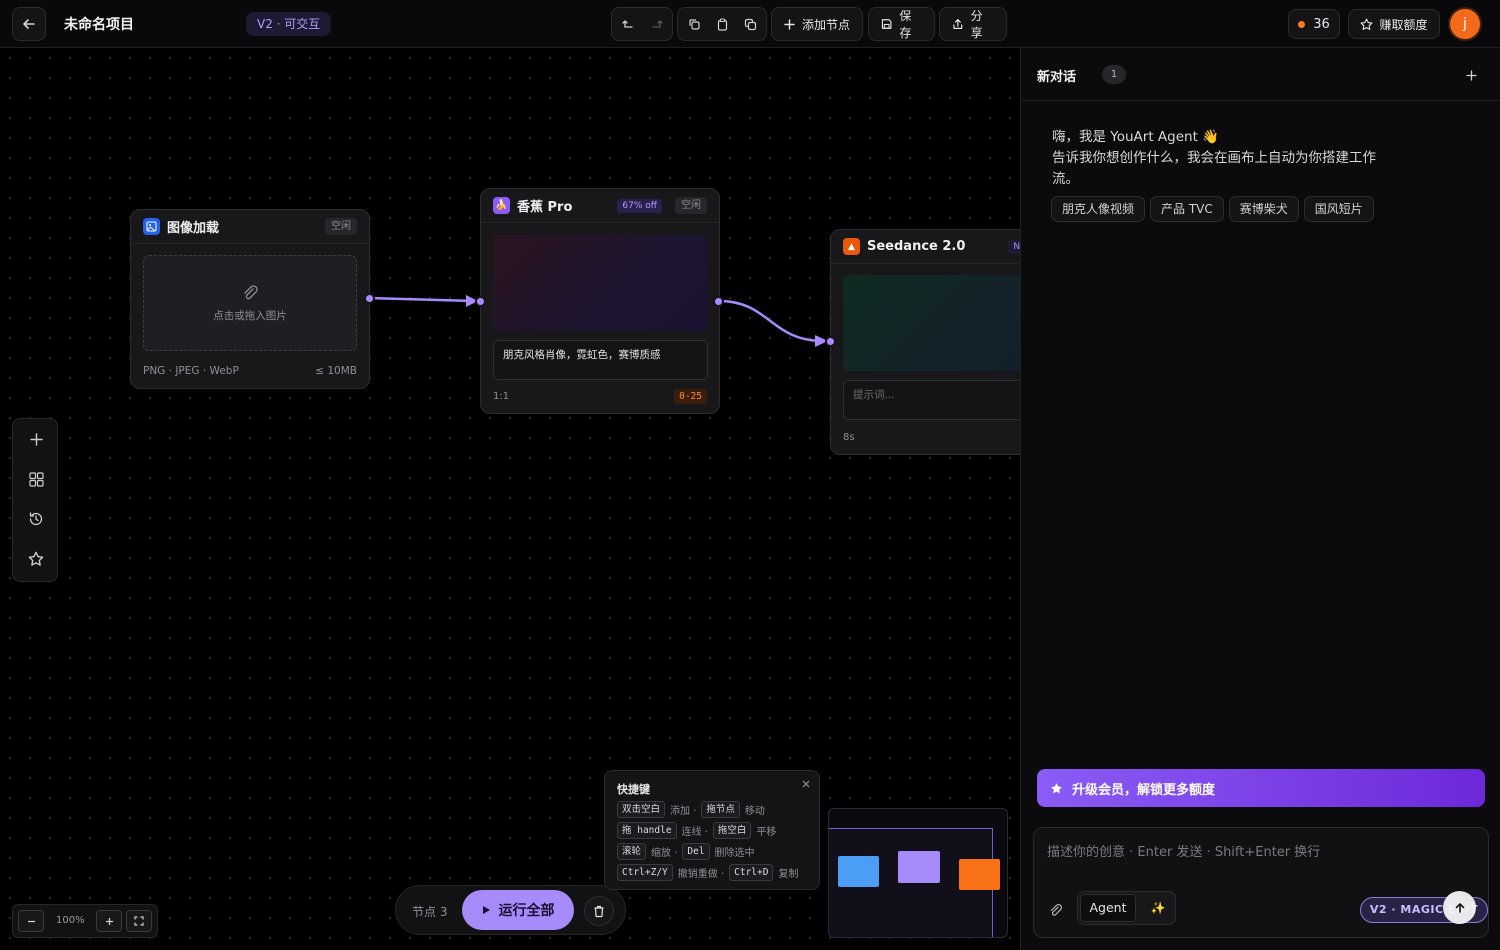 The image size is (1500, 950). I want to click on shortcut-row: 拖 handle 连线 · 拖空白 平移, so click(696, 830).